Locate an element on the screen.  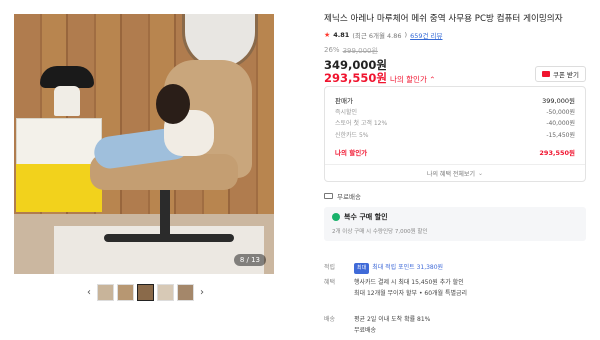
photo-person-hair is located at coordinates (173, 104).